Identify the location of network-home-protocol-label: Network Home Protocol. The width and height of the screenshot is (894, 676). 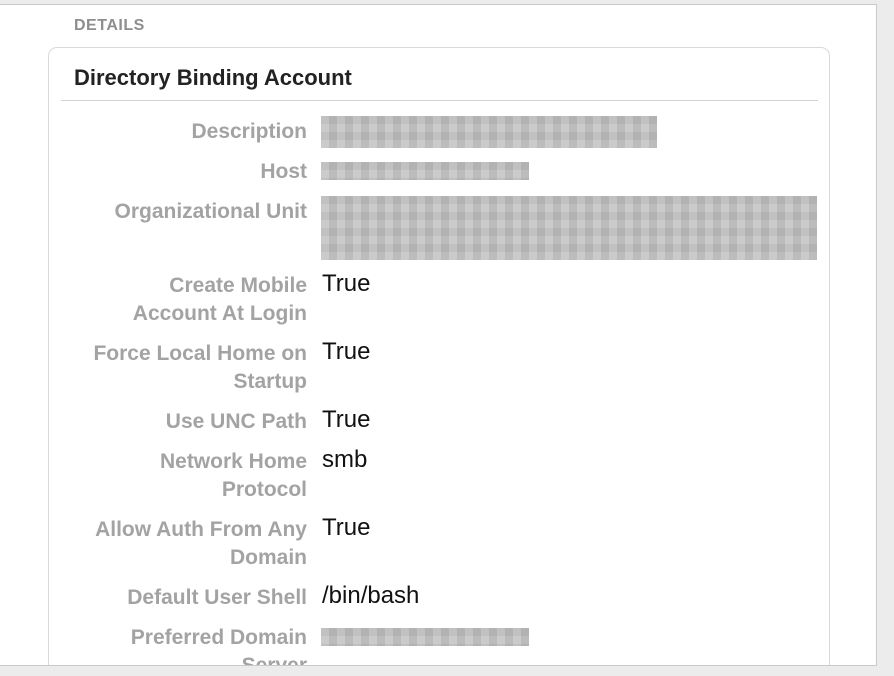
(187, 476).